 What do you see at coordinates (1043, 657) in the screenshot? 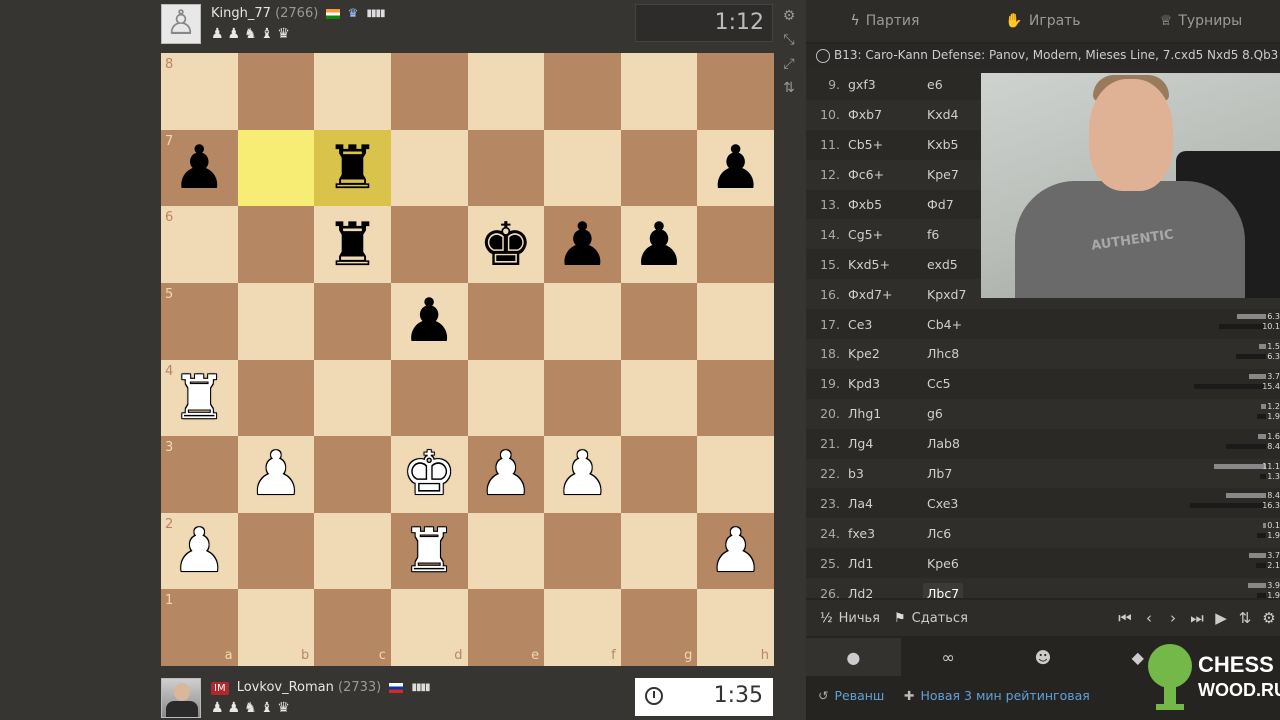
I see `tab-players: ☻` at bounding box center [1043, 657].